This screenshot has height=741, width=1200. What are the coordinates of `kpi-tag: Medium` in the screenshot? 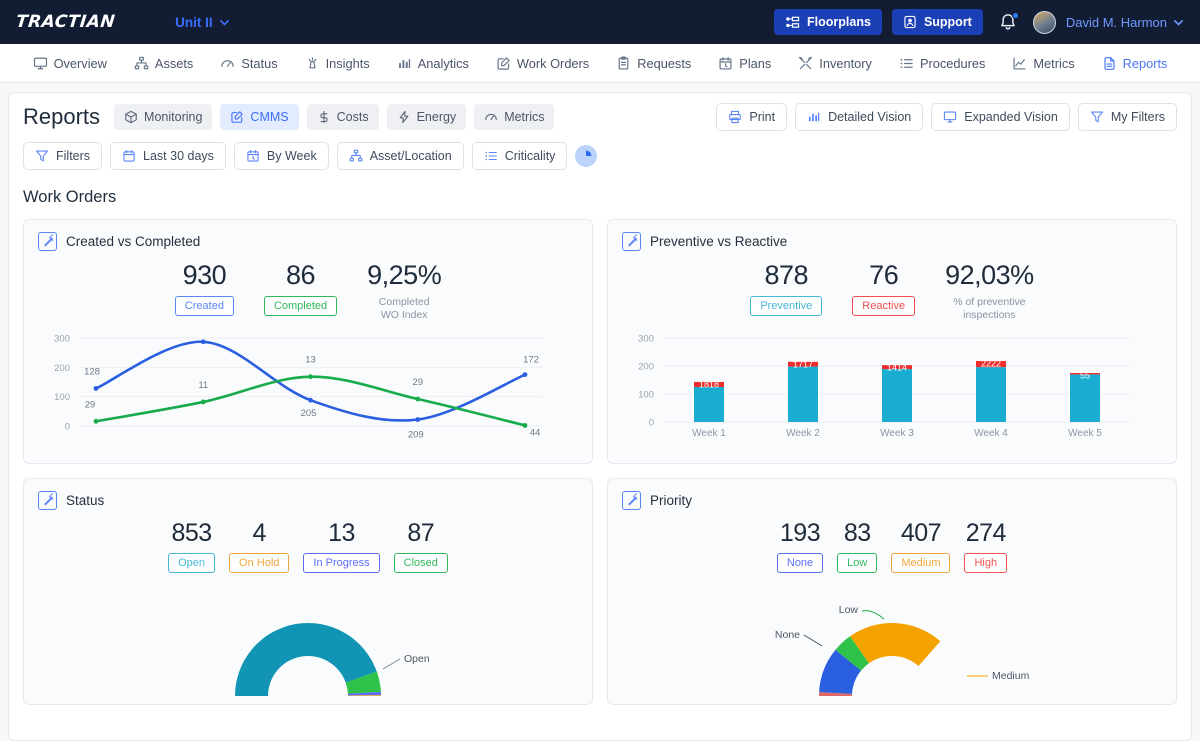 It's located at (921, 563).